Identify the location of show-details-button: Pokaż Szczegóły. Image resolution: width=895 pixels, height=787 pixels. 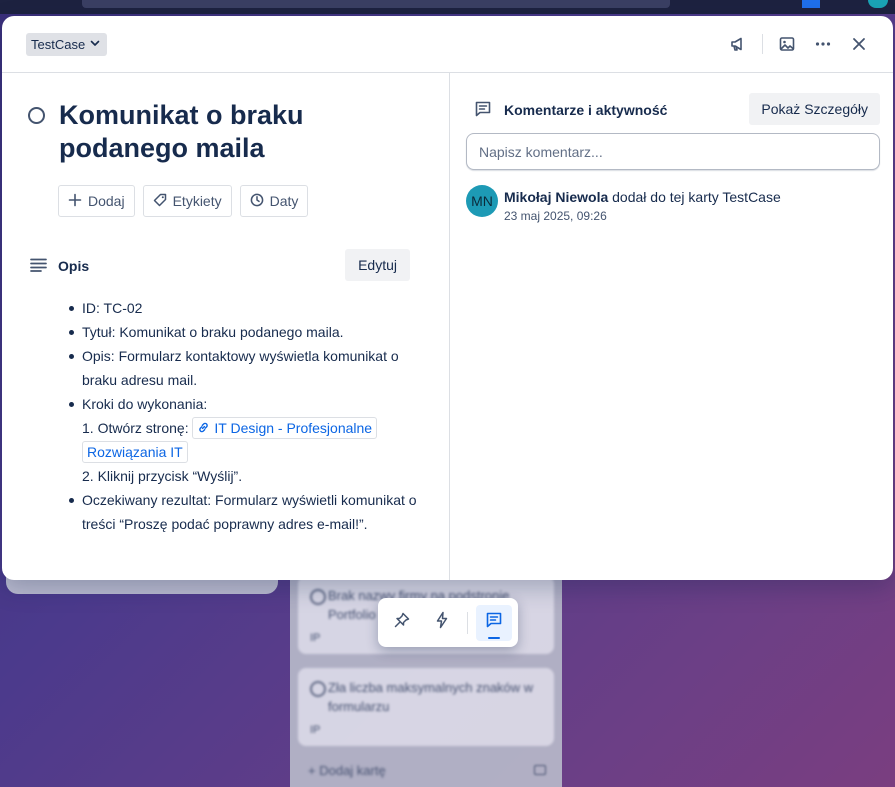
(814, 109).